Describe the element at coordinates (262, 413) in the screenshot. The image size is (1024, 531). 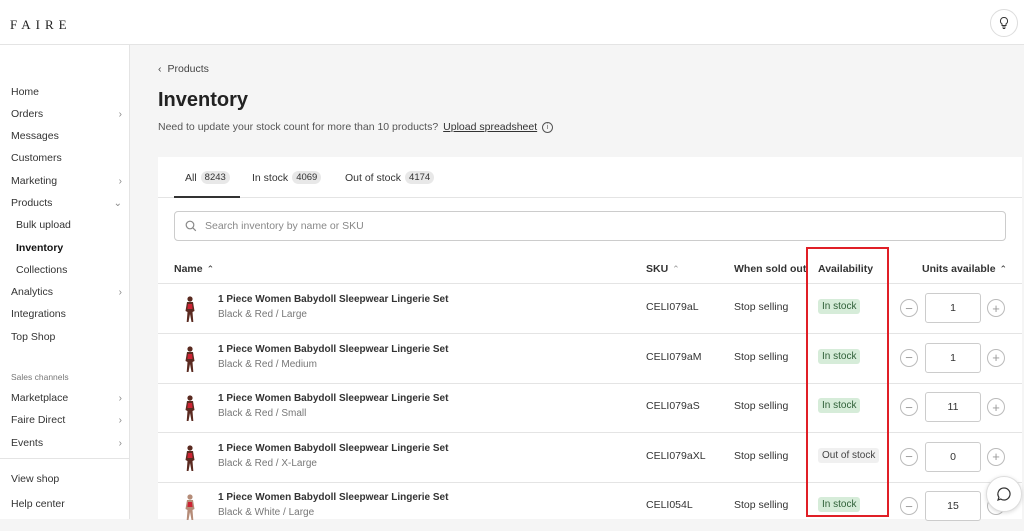
I see `product-variant: Black & Red / Small` at that location.